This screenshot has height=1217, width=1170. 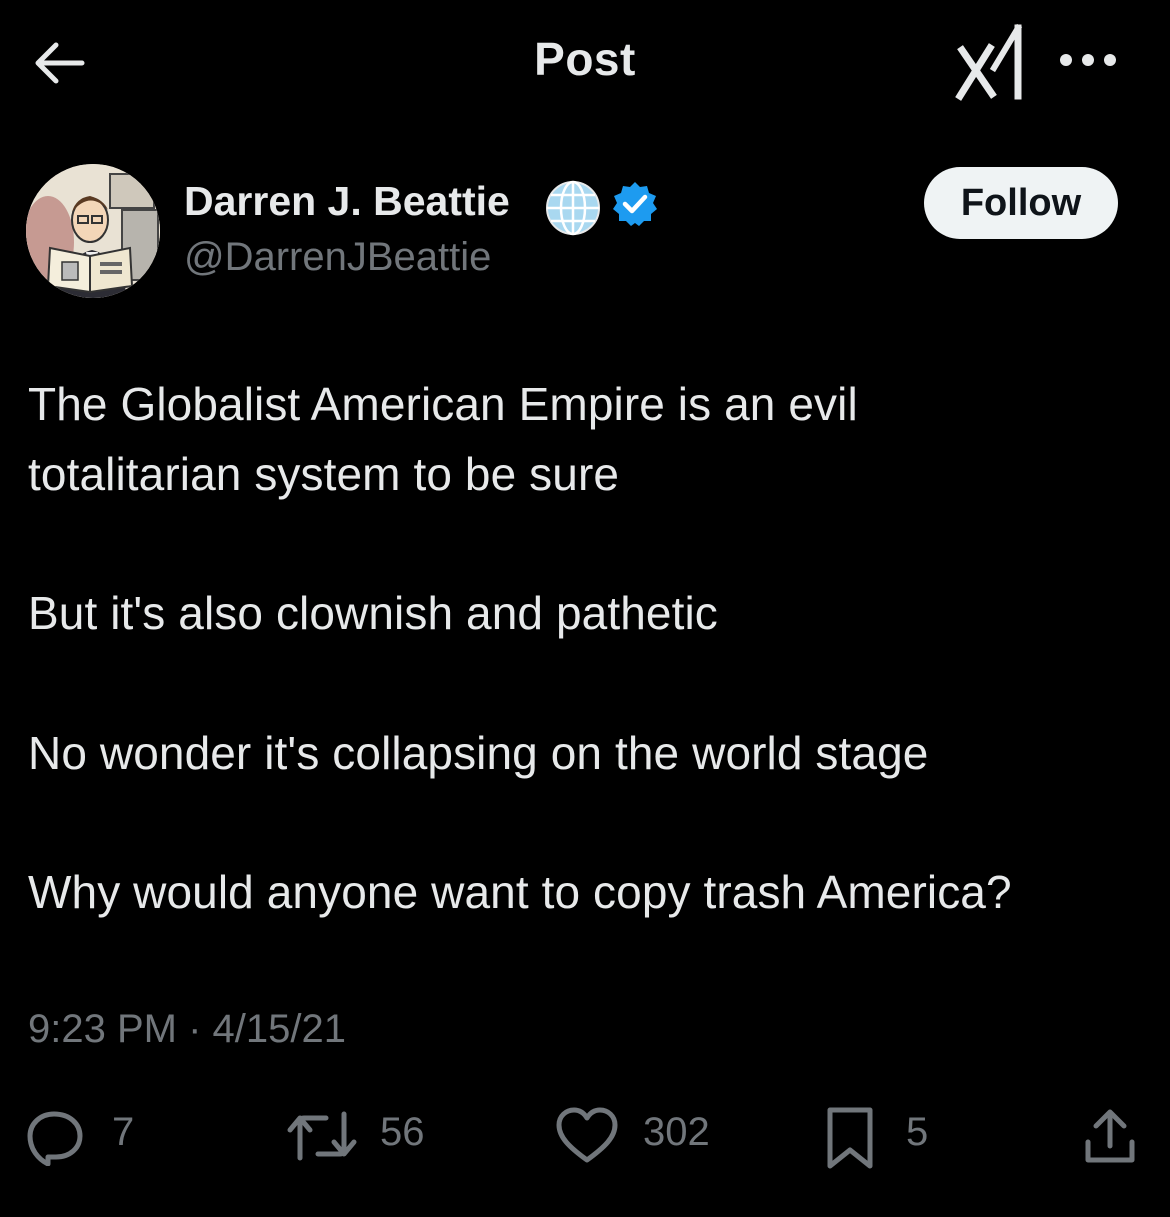 I want to click on globe-icon, so click(x=573, y=208).